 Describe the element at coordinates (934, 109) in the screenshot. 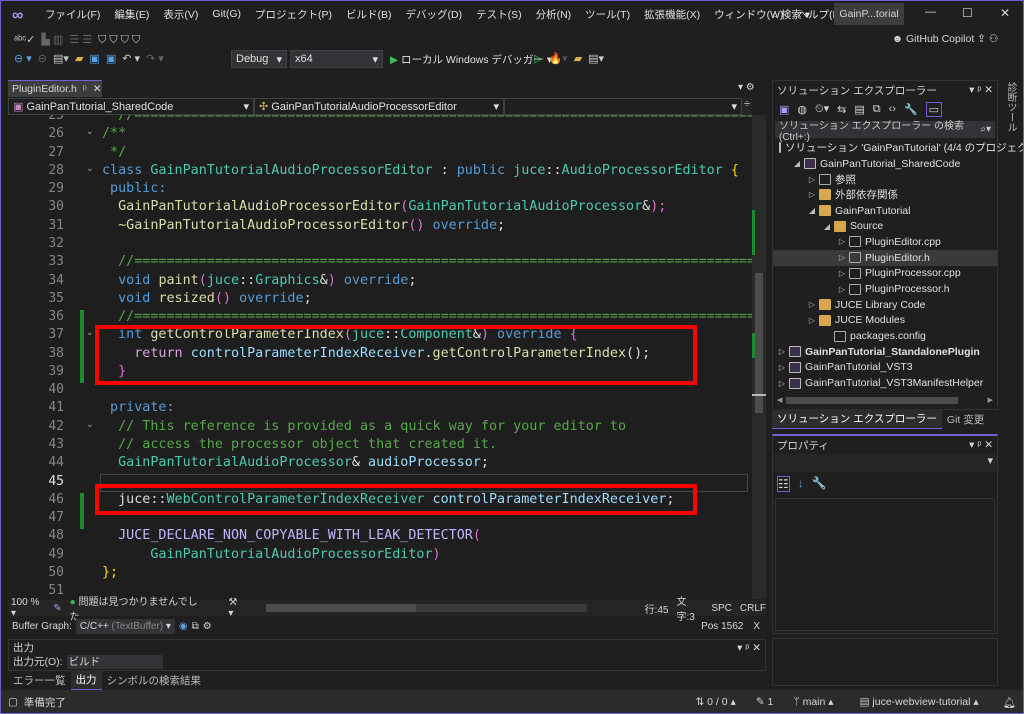

I see `preview-icon: ▭` at that location.